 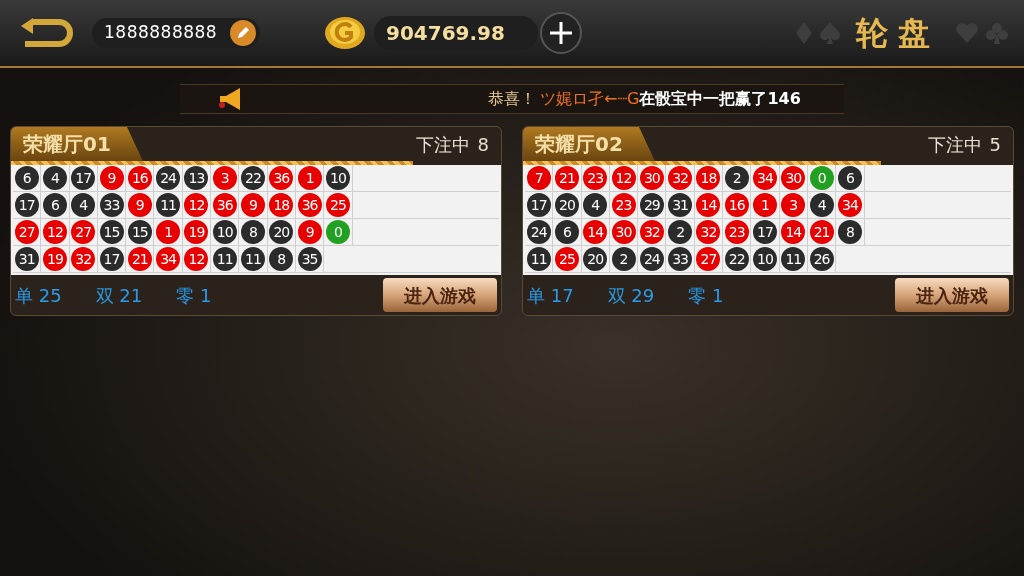 What do you see at coordinates (483, 144) in the screenshot?
I see `countdown: 8` at bounding box center [483, 144].